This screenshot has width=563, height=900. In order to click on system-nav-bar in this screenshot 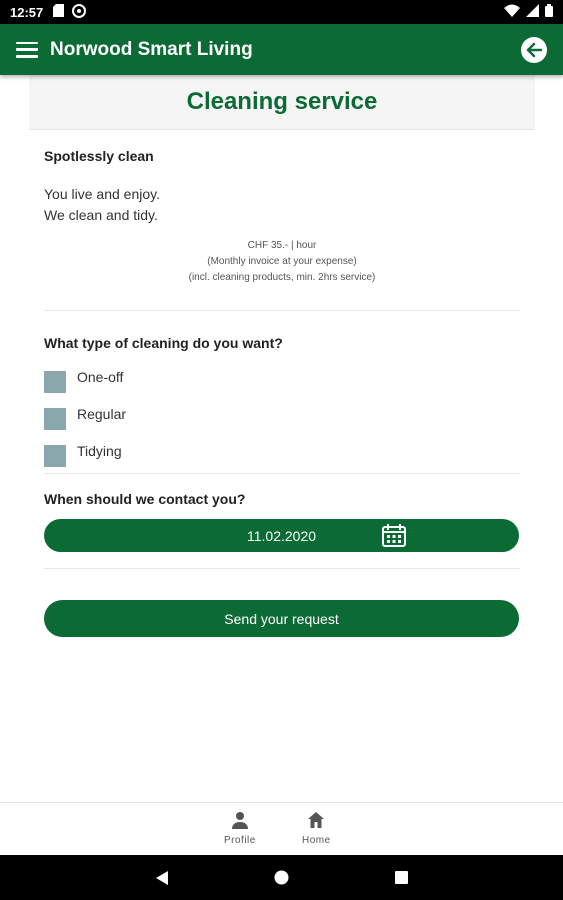, I will do `click(281, 877)`.